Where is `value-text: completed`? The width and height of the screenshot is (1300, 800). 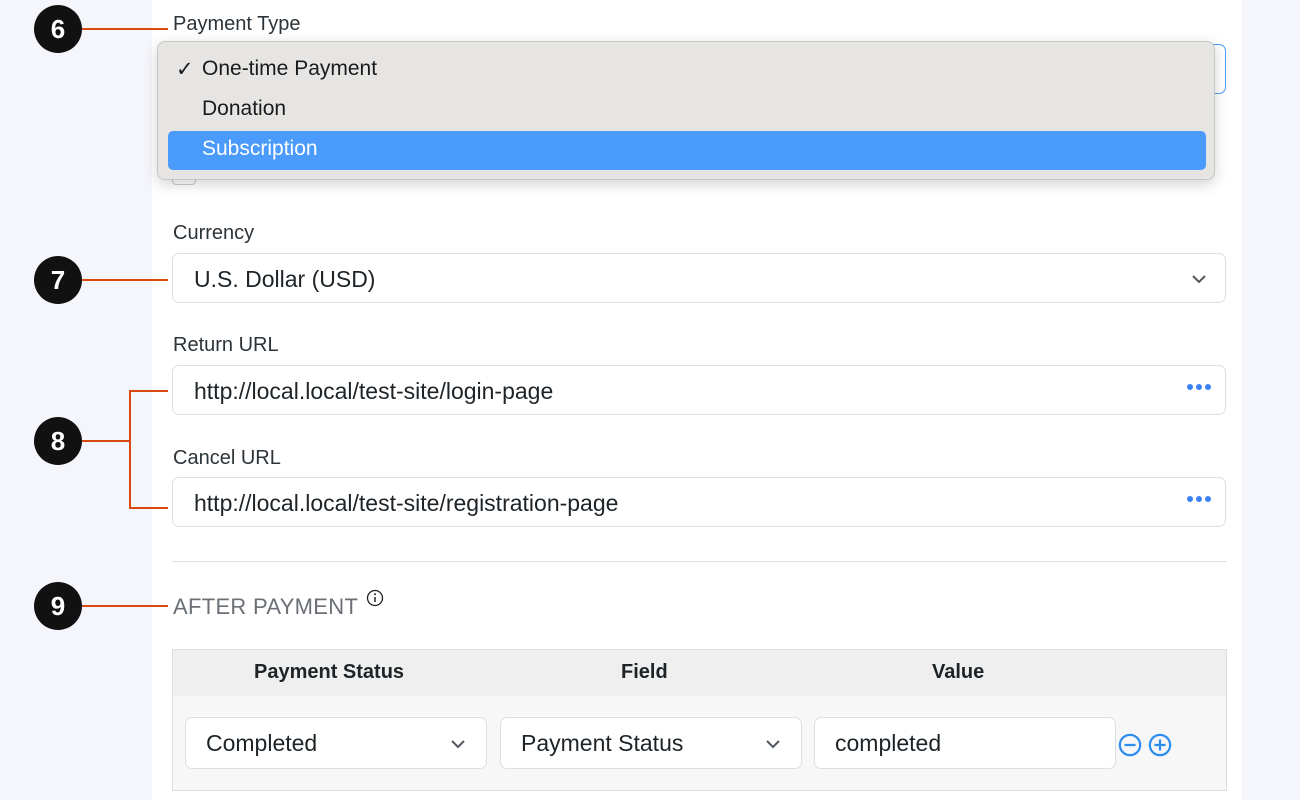 value-text: completed is located at coordinates (888, 743).